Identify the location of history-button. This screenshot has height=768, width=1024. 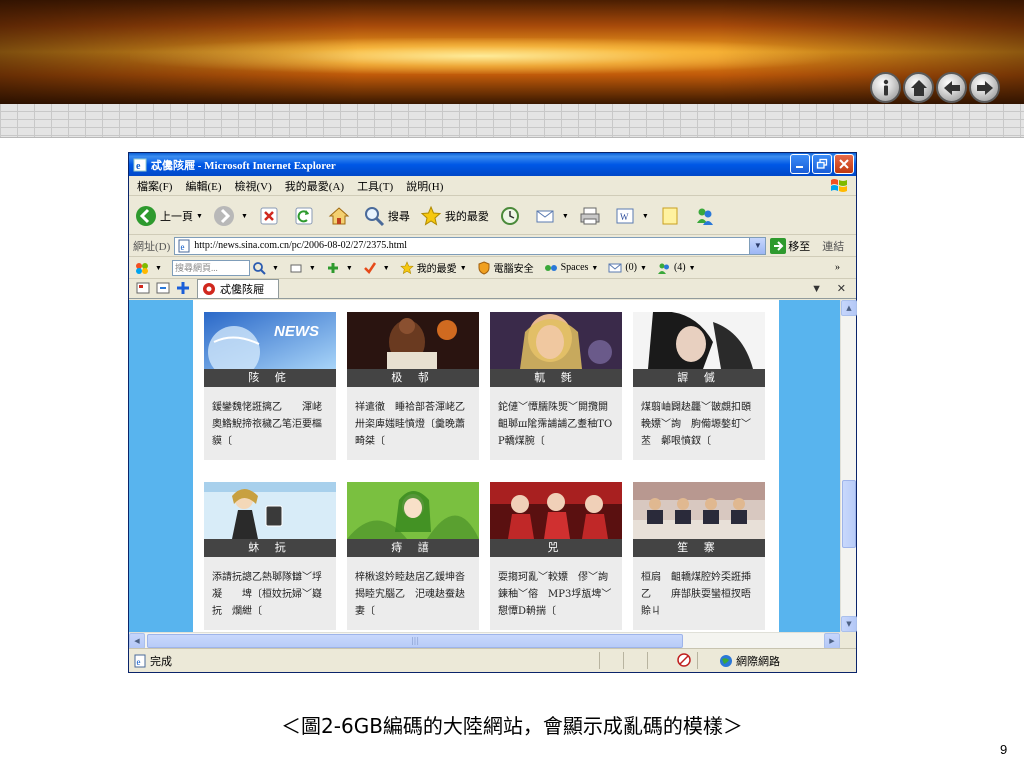
(511, 216).